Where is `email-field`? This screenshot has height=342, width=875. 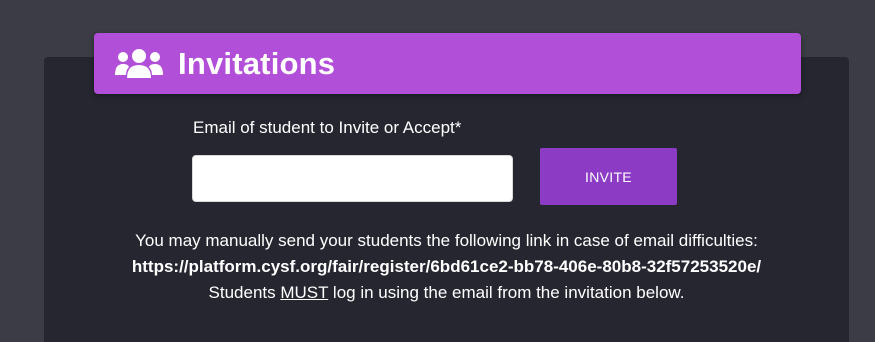 email-field is located at coordinates (352, 178).